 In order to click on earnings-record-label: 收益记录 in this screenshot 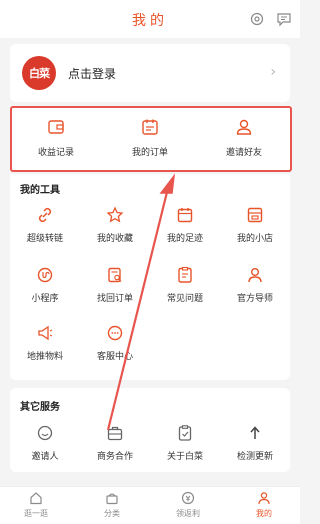, I will do `click(55, 153)`.